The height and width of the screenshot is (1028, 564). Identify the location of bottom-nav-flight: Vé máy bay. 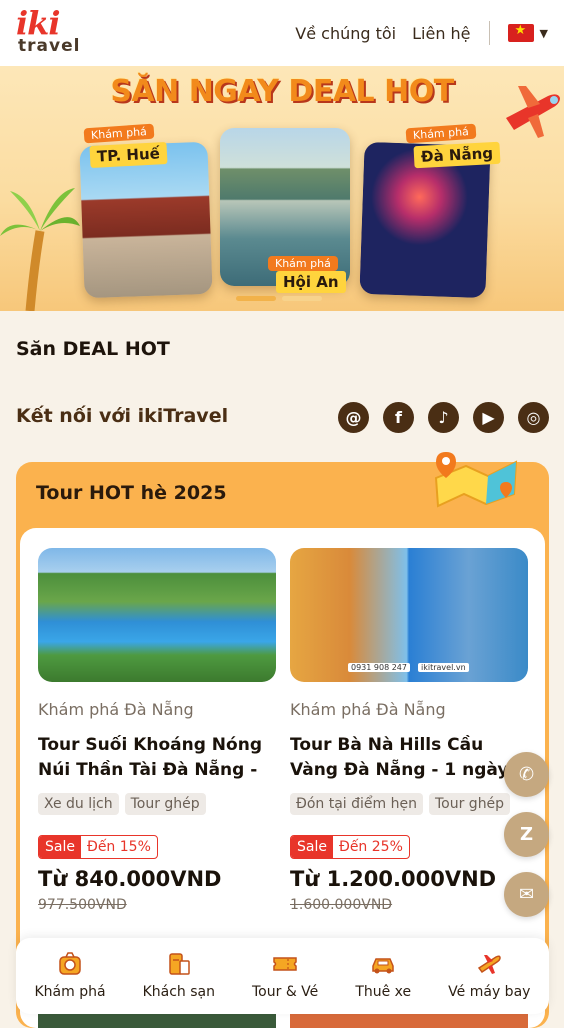
(489, 976).